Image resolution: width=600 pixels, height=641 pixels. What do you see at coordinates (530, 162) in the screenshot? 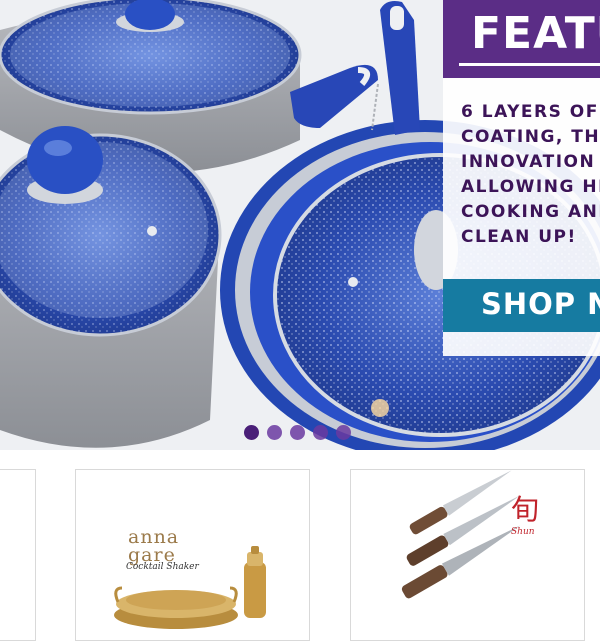
I see `feature-line: INNOVATION I` at bounding box center [530, 162].